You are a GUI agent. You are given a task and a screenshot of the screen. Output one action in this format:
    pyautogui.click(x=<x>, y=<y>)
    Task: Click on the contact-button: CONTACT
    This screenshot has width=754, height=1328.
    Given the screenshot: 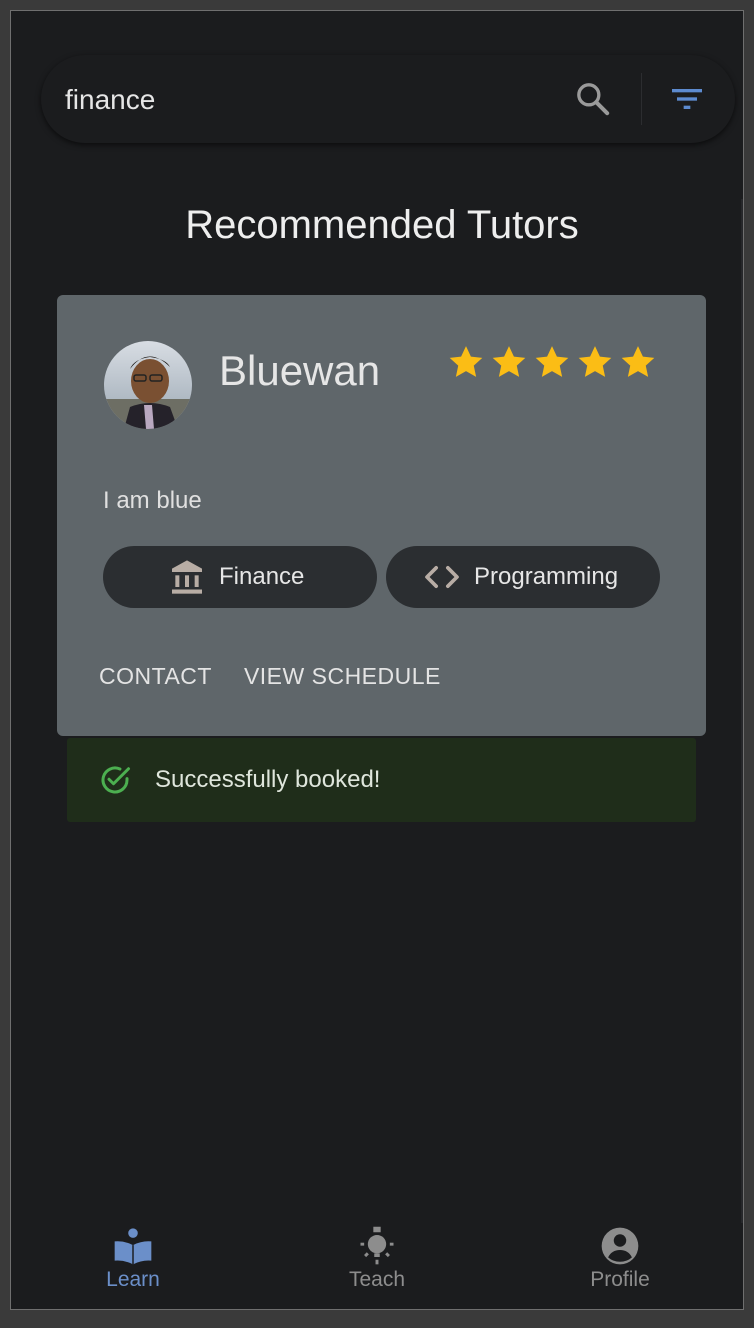 What is the action you would take?
    pyautogui.click(x=155, y=676)
    